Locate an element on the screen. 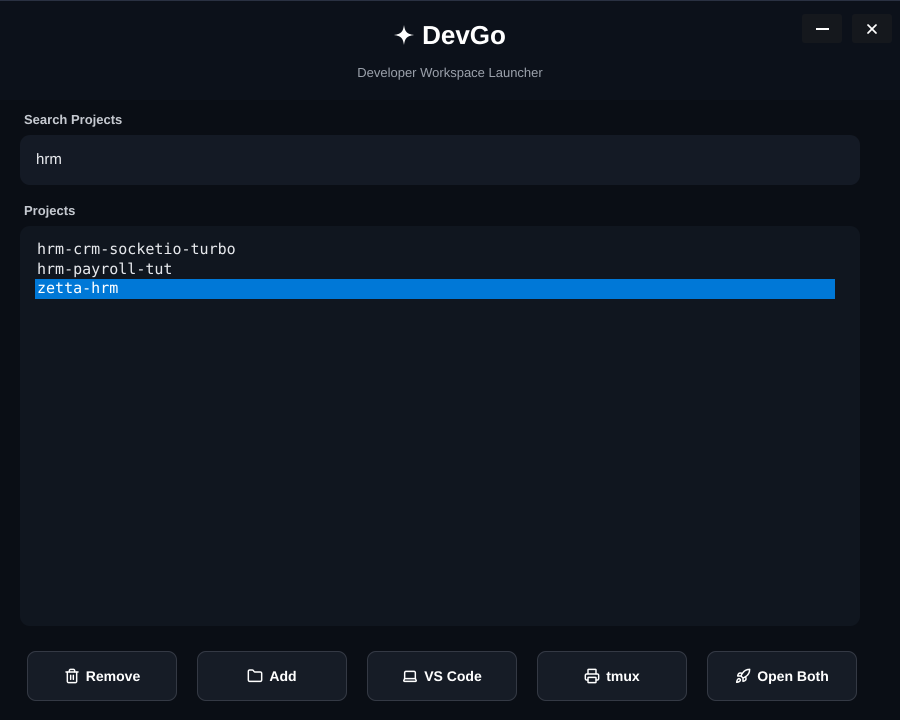  minimize-icon is located at coordinates (822, 29).